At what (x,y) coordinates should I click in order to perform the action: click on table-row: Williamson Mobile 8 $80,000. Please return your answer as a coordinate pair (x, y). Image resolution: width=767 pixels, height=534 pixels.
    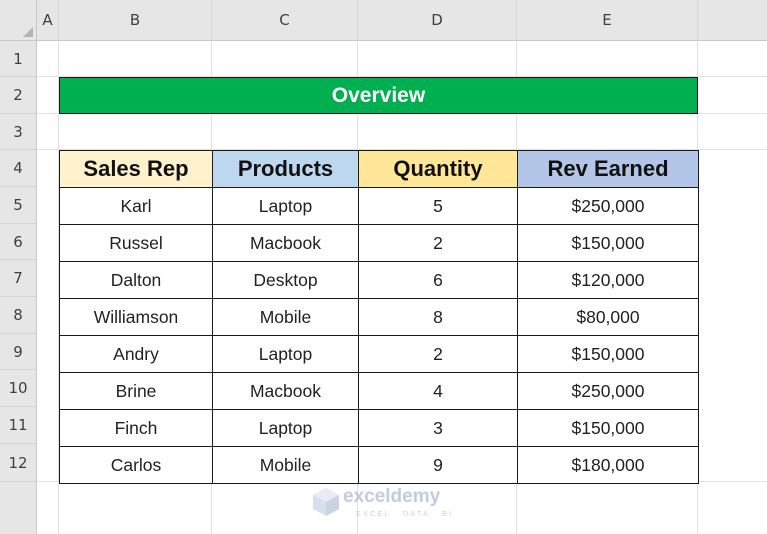
    Looking at the image, I should click on (379, 317).